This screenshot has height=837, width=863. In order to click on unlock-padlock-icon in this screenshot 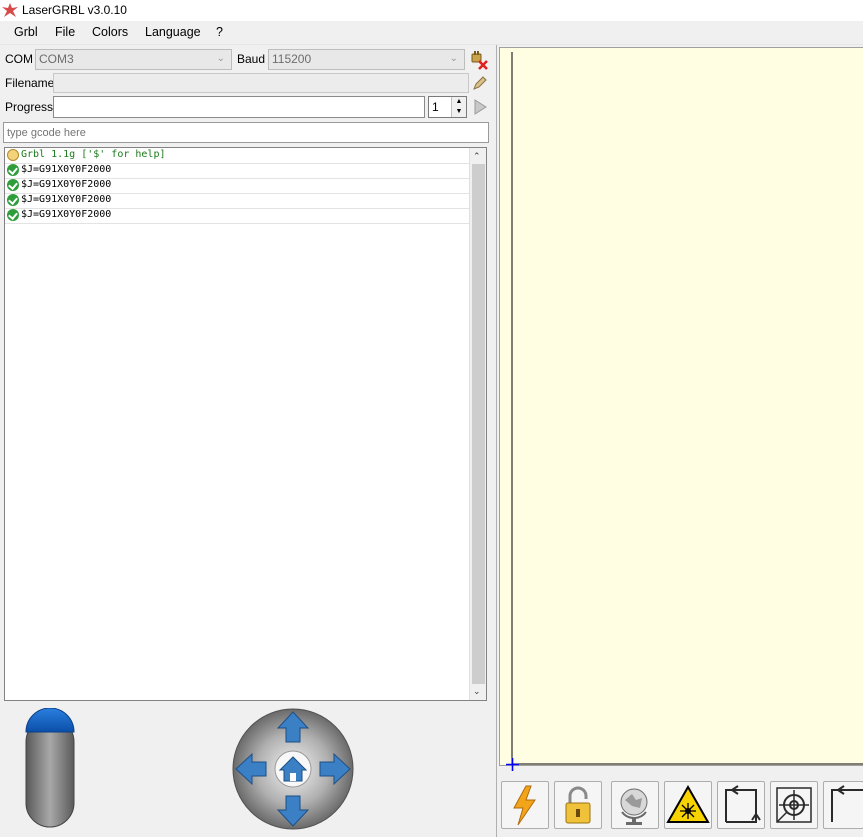, I will do `click(578, 805)`.